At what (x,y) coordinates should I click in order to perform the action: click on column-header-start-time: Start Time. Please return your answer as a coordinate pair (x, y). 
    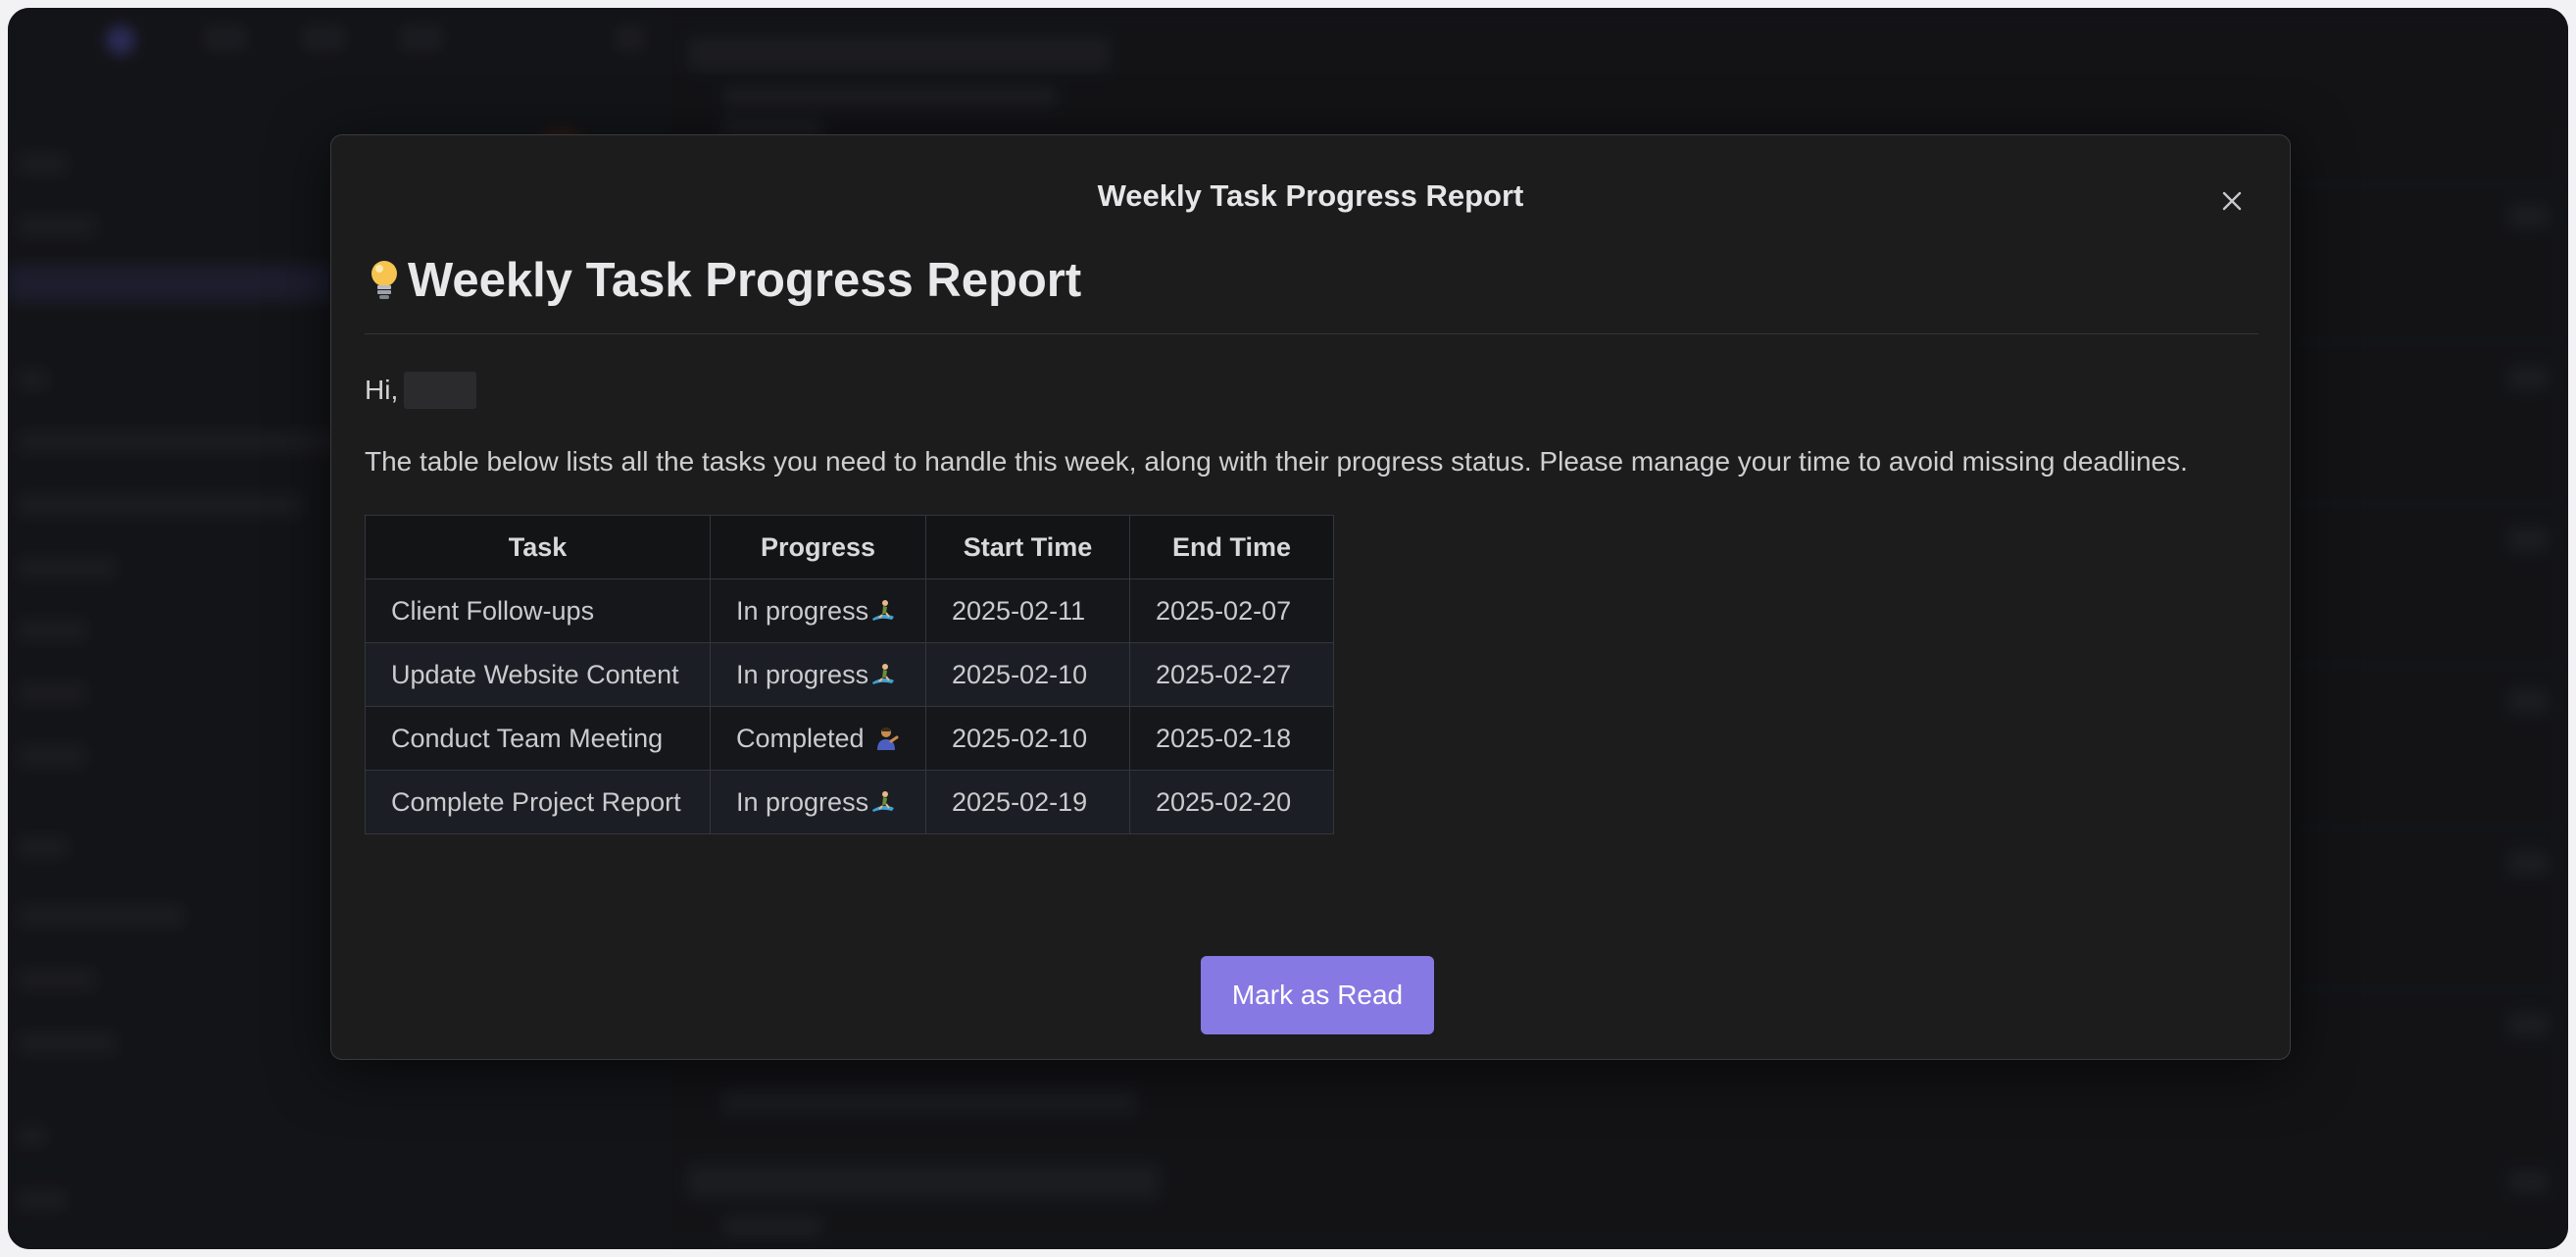
    Looking at the image, I should click on (1027, 547).